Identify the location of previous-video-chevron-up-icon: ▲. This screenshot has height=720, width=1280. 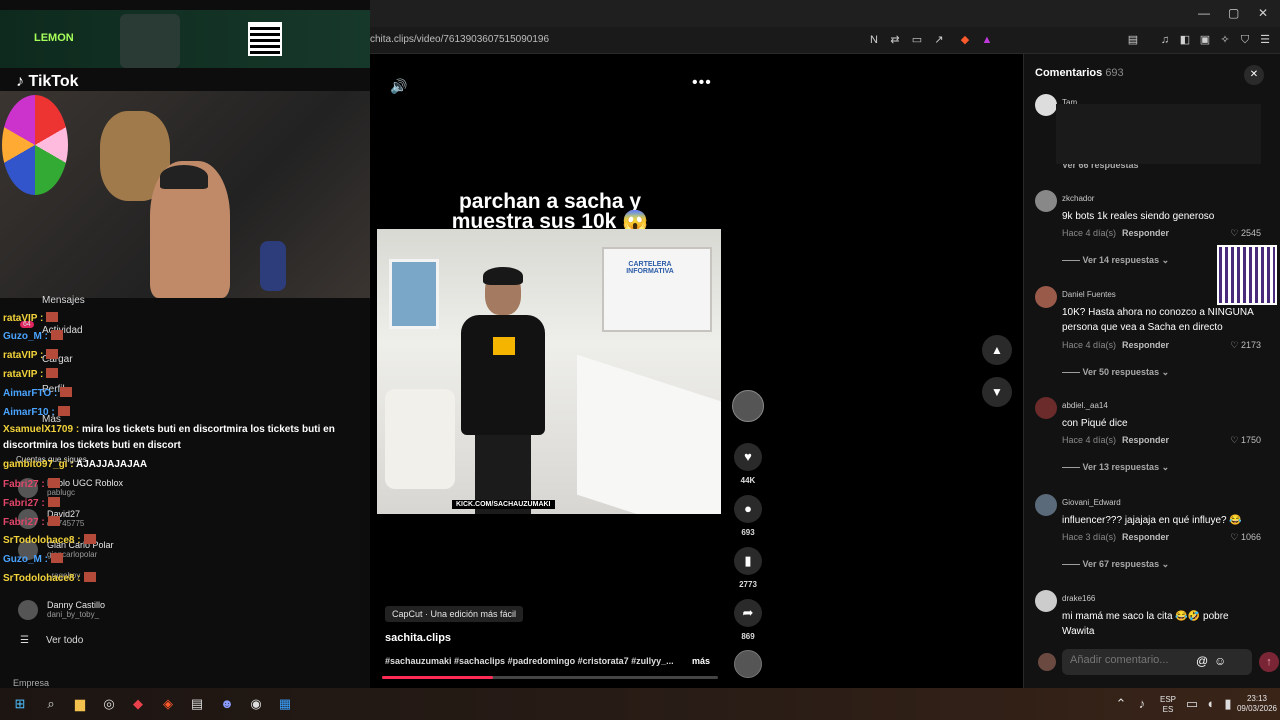
(997, 350).